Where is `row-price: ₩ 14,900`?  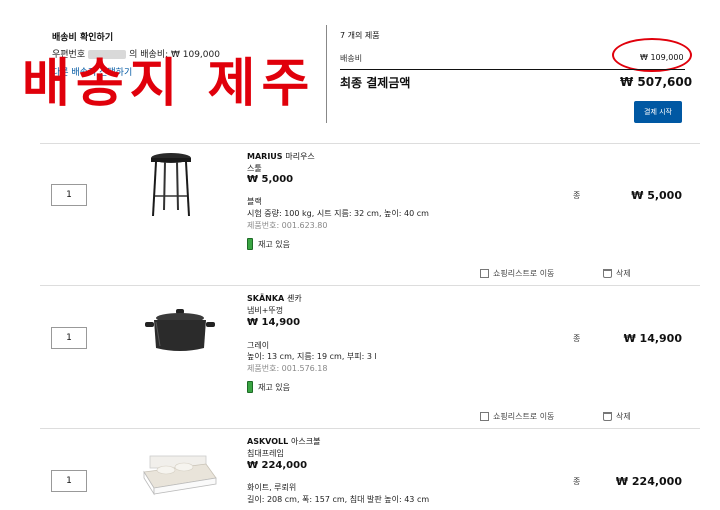 row-price: ₩ 14,900 is located at coordinates (652, 338).